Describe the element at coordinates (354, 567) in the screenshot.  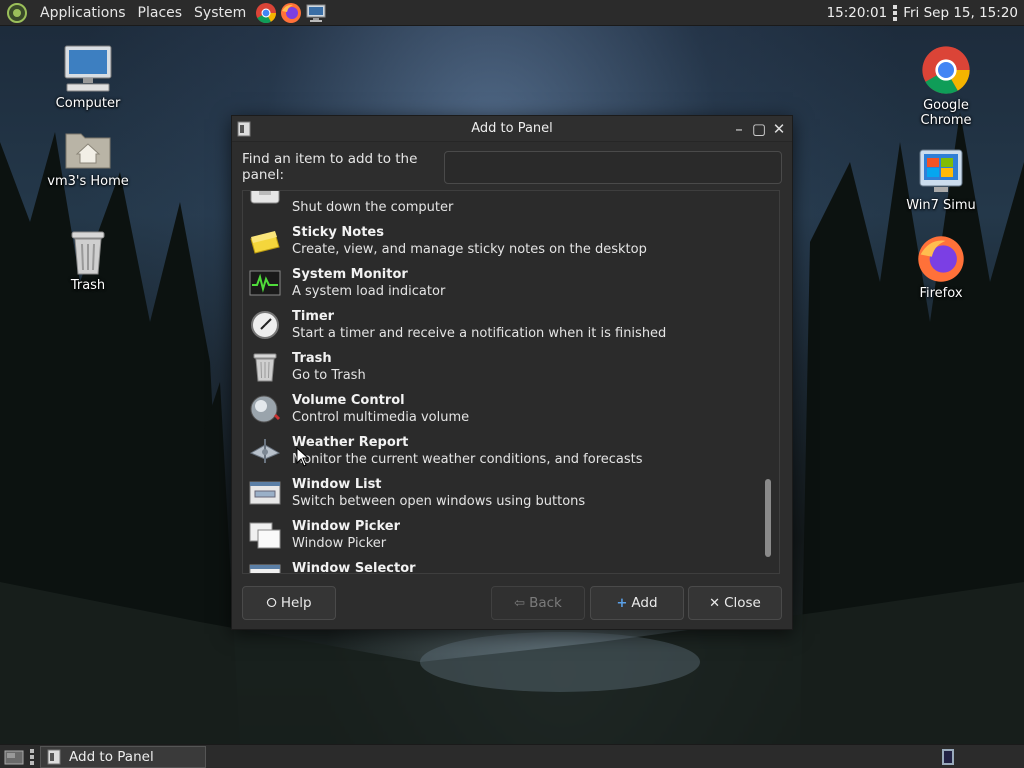
I see `item-name: Window Selector` at that location.